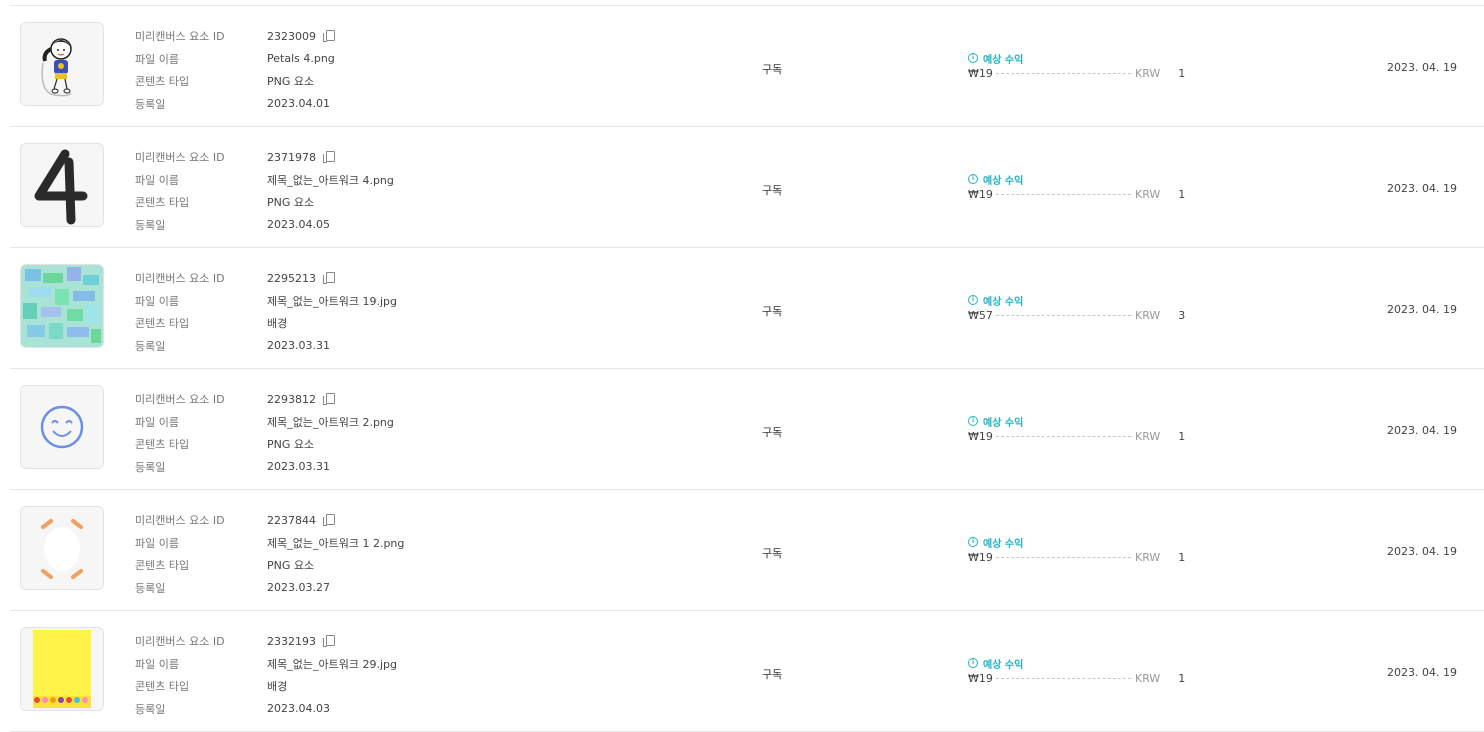  What do you see at coordinates (291, 641) in the screenshot?
I see `element-id-value: 2332193` at bounding box center [291, 641].